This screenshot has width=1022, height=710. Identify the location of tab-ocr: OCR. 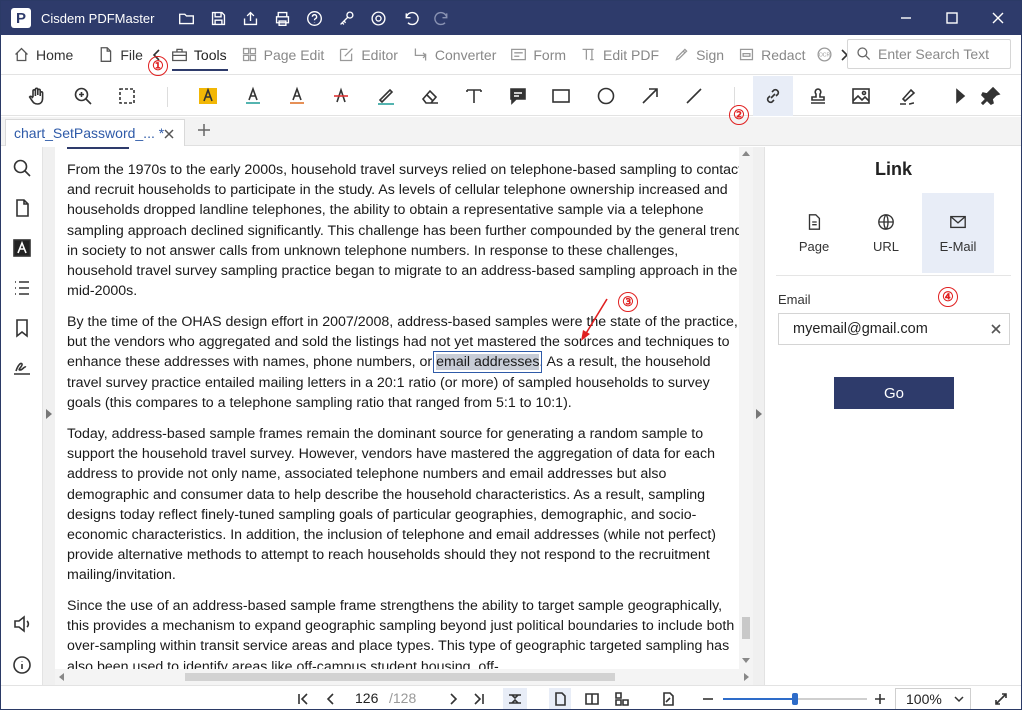
(824, 55).